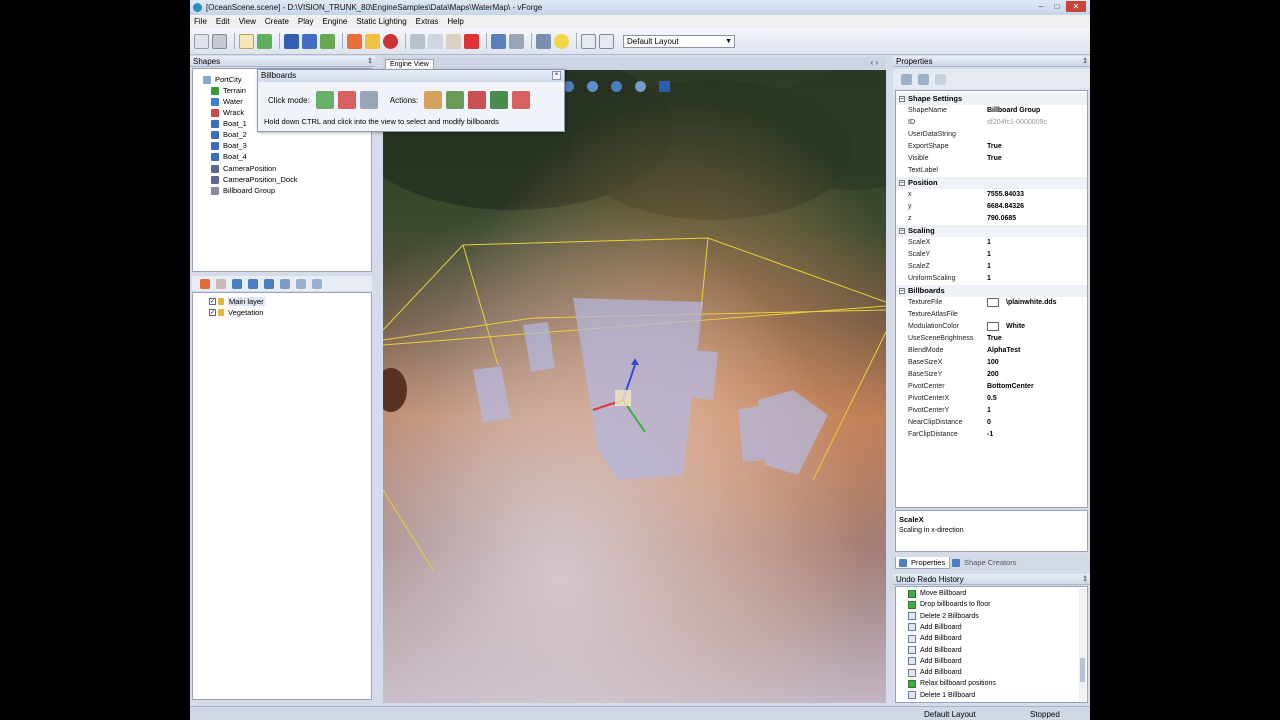 The height and width of the screenshot is (720, 1280). I want to click on tree-item-billboard-group: Billboard Group, so click(243, 190).